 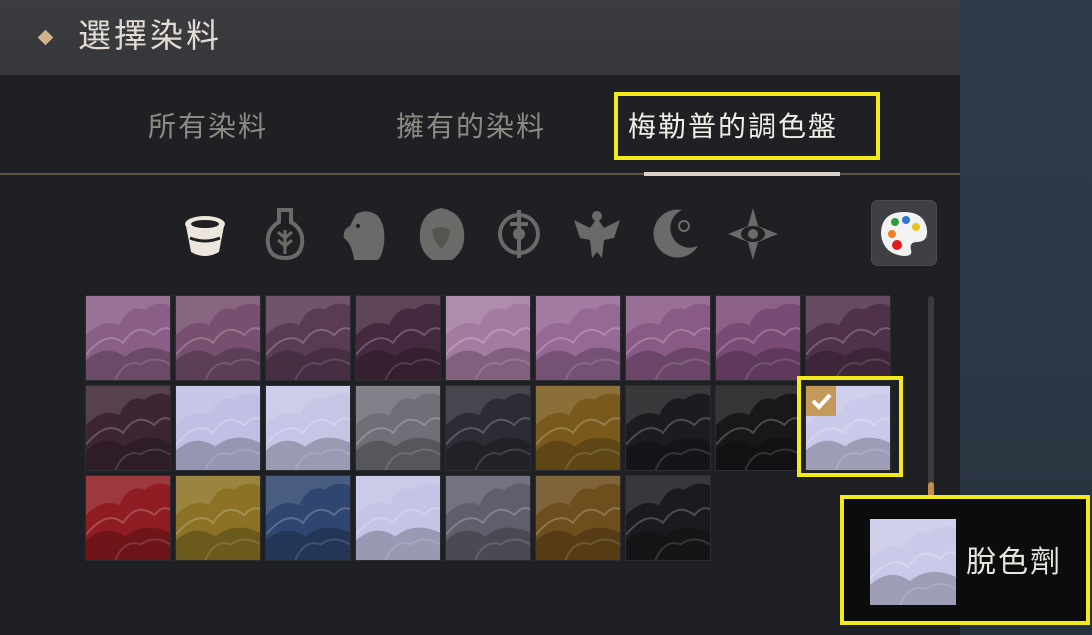 What do you see at coordinates (363, 234) in the screenshot?
I see `horse-head-icon` at bounding box center [363, 234].